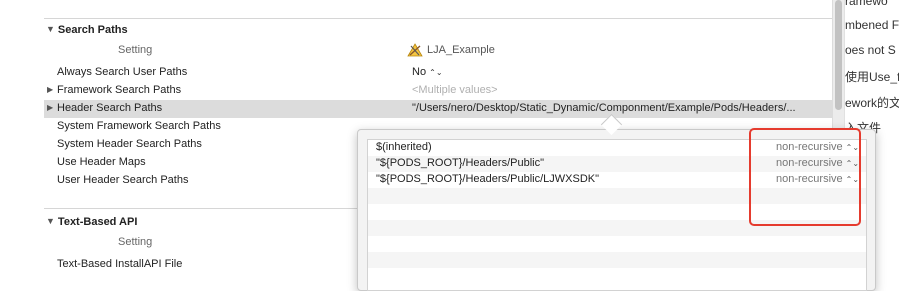  What do you see at coordinates (120, 264) in the screenshot?
I see `setting-name: Text-Based InstallAPI File` at bounding box center [120, 264].